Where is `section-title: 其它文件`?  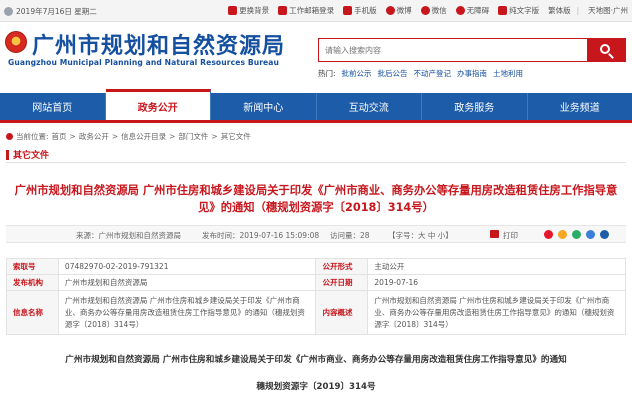
section-title: 其它文件 is located at coordinates (31, 156).